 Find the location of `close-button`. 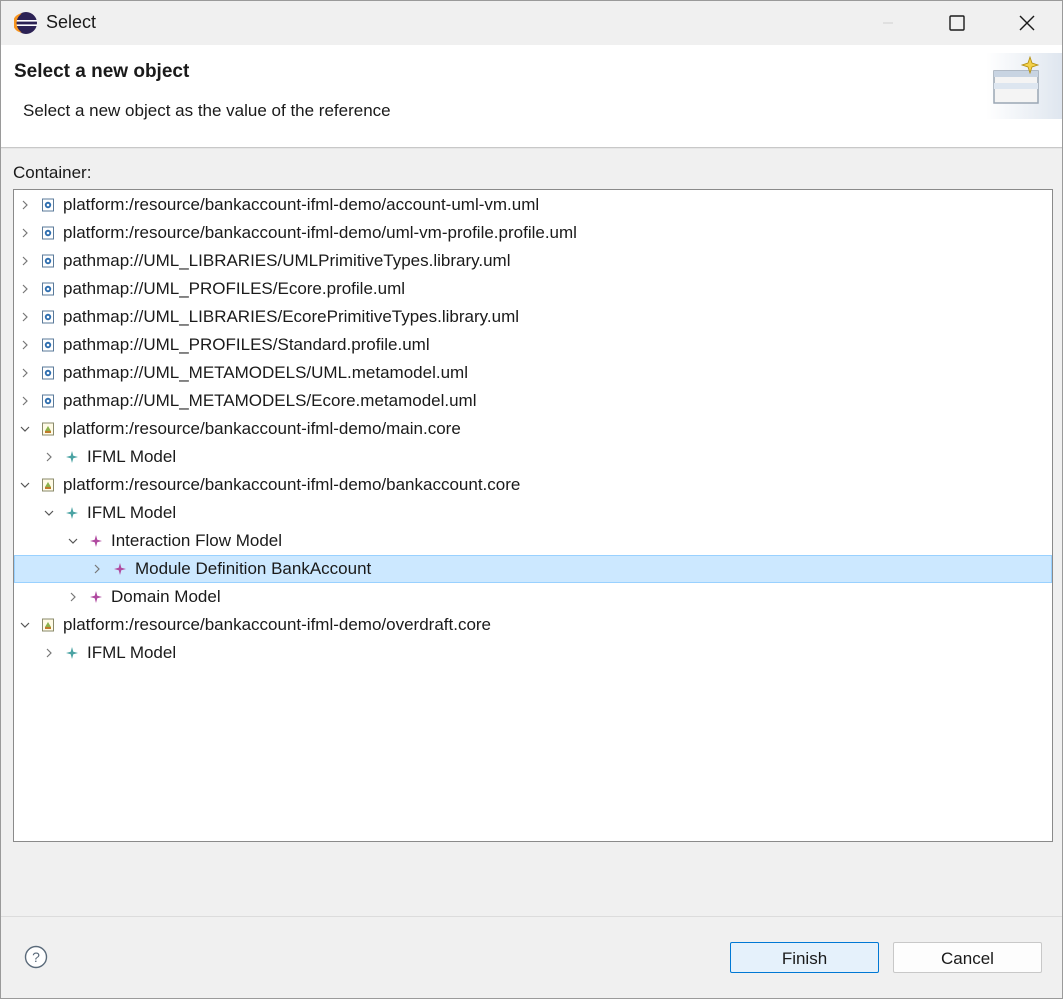

close-button is located at coordinates (1027, 23).